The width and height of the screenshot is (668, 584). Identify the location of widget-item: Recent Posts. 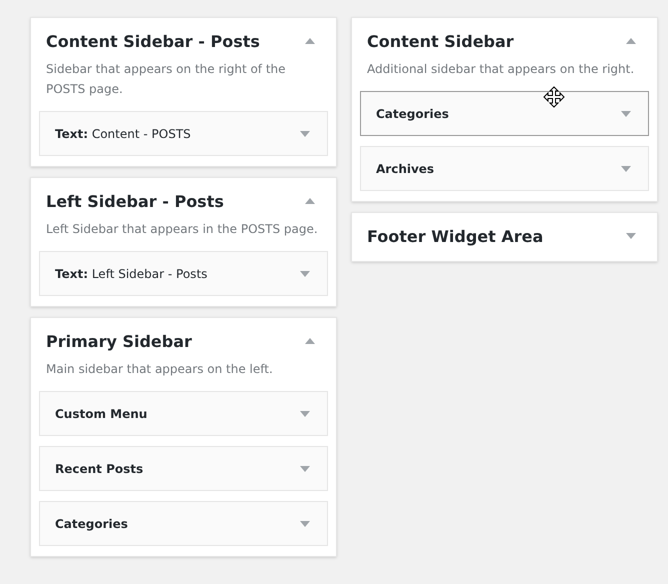
(183, 468).